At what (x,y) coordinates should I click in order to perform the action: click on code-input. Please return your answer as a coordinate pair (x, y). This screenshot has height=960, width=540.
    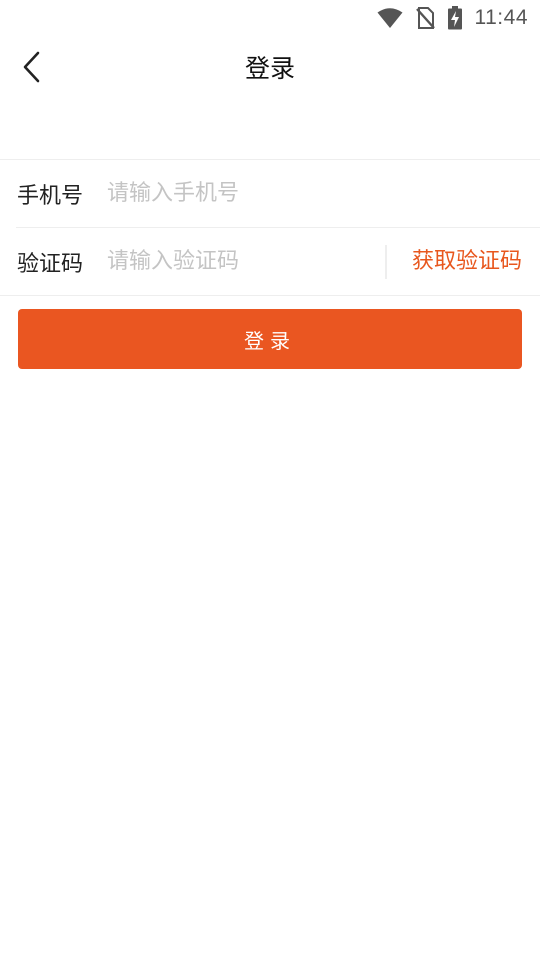
    Looking at the image, I should click on (242, 261).